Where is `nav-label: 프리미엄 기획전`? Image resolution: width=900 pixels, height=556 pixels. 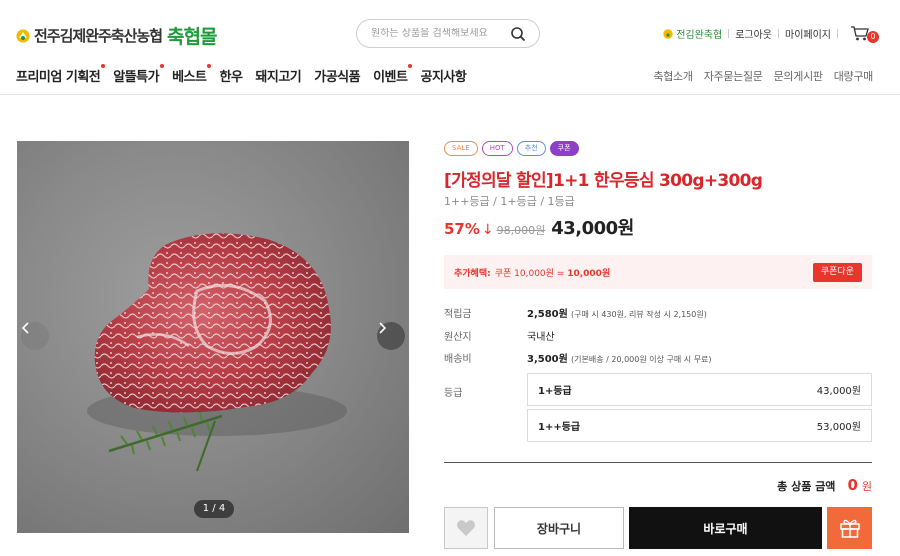 nav-label: 프리미엄 기획전 is located at coordinates (58, 77).